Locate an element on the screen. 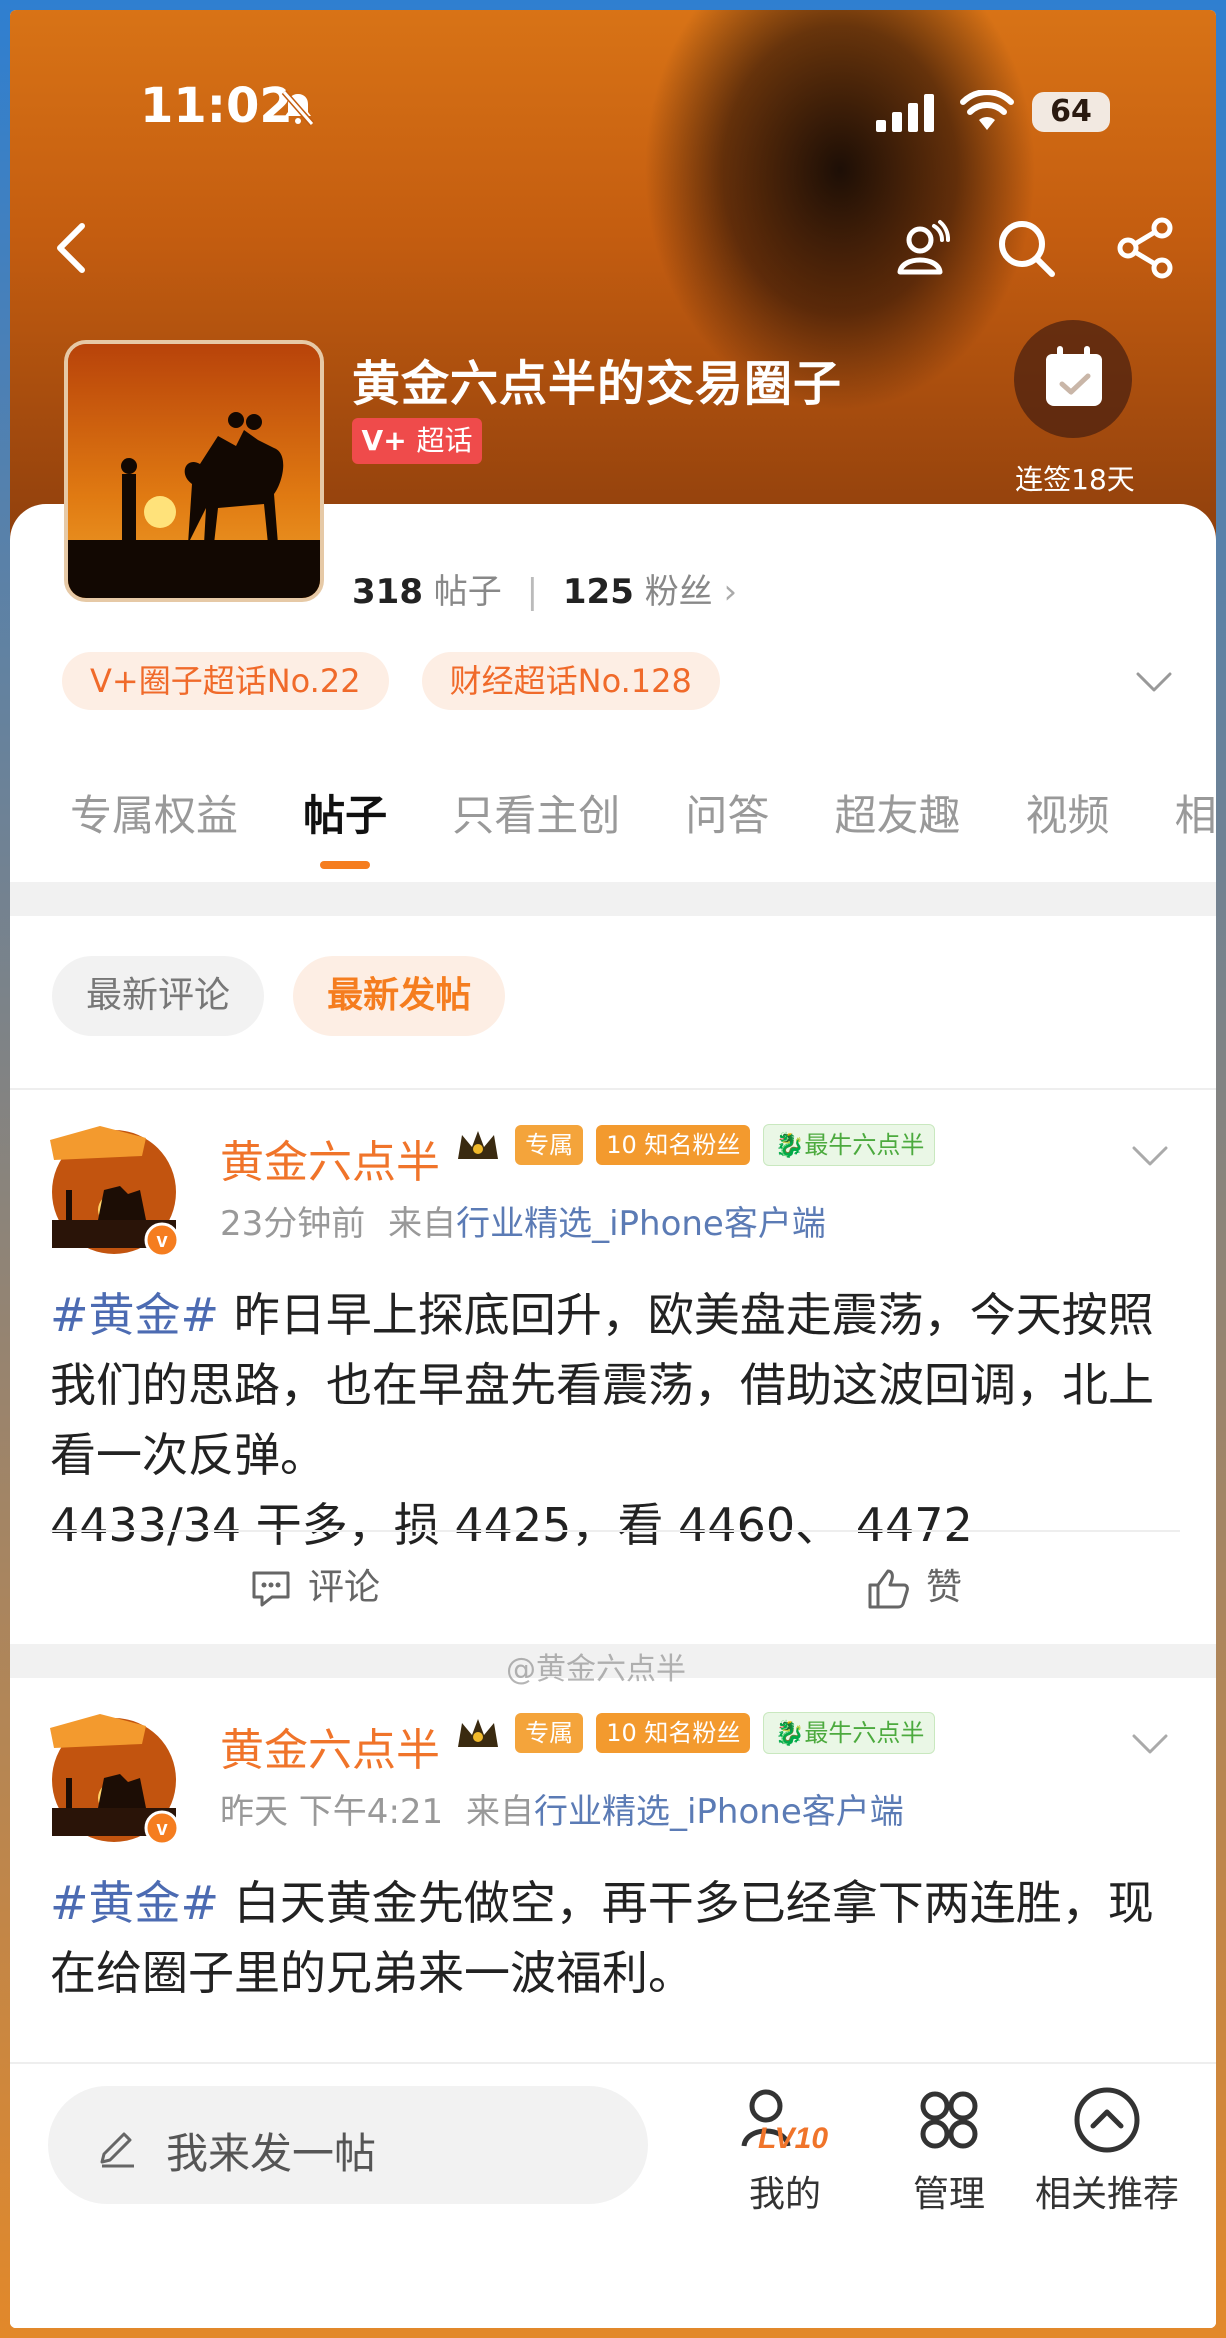 Image resolution: width=1226 pixels, height=2338 pixels. super-topic-badge-label: 超话 is located at coordinates (444, 440).